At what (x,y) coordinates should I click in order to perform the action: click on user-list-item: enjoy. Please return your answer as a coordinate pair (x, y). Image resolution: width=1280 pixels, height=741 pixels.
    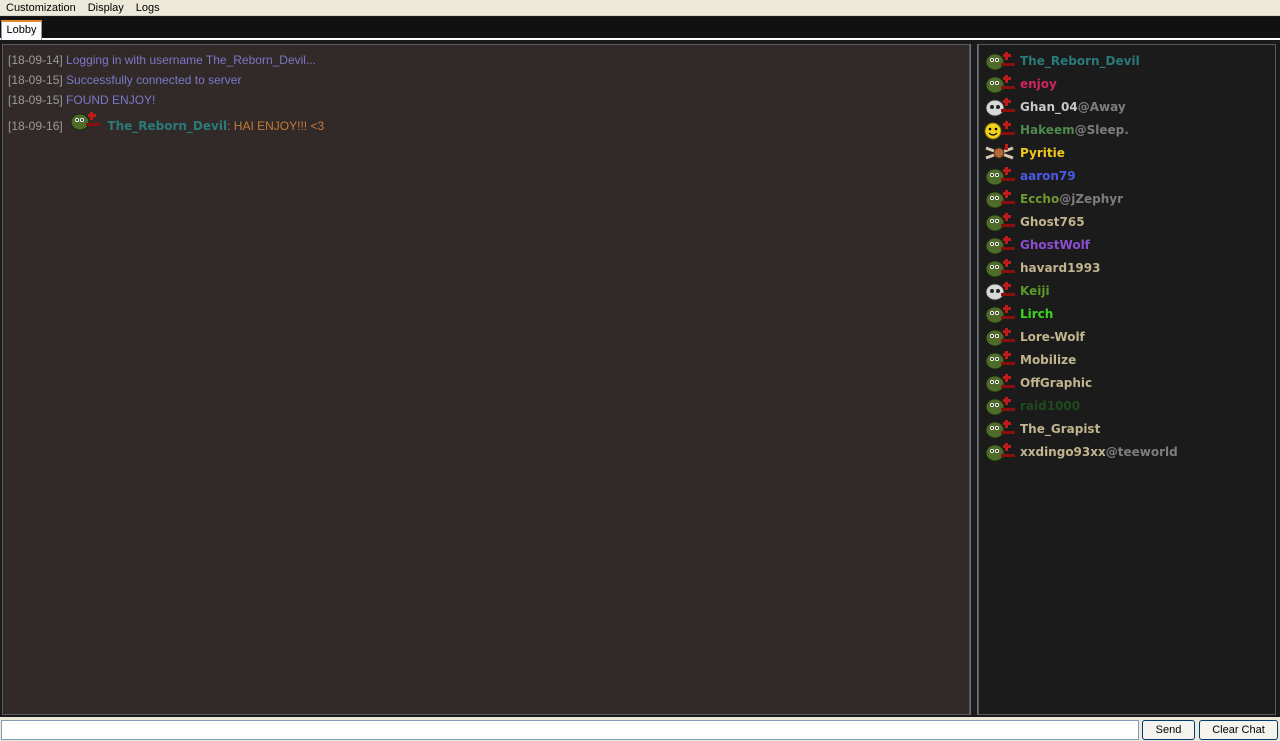
    Looking at the image, I should click on (1127, 83).